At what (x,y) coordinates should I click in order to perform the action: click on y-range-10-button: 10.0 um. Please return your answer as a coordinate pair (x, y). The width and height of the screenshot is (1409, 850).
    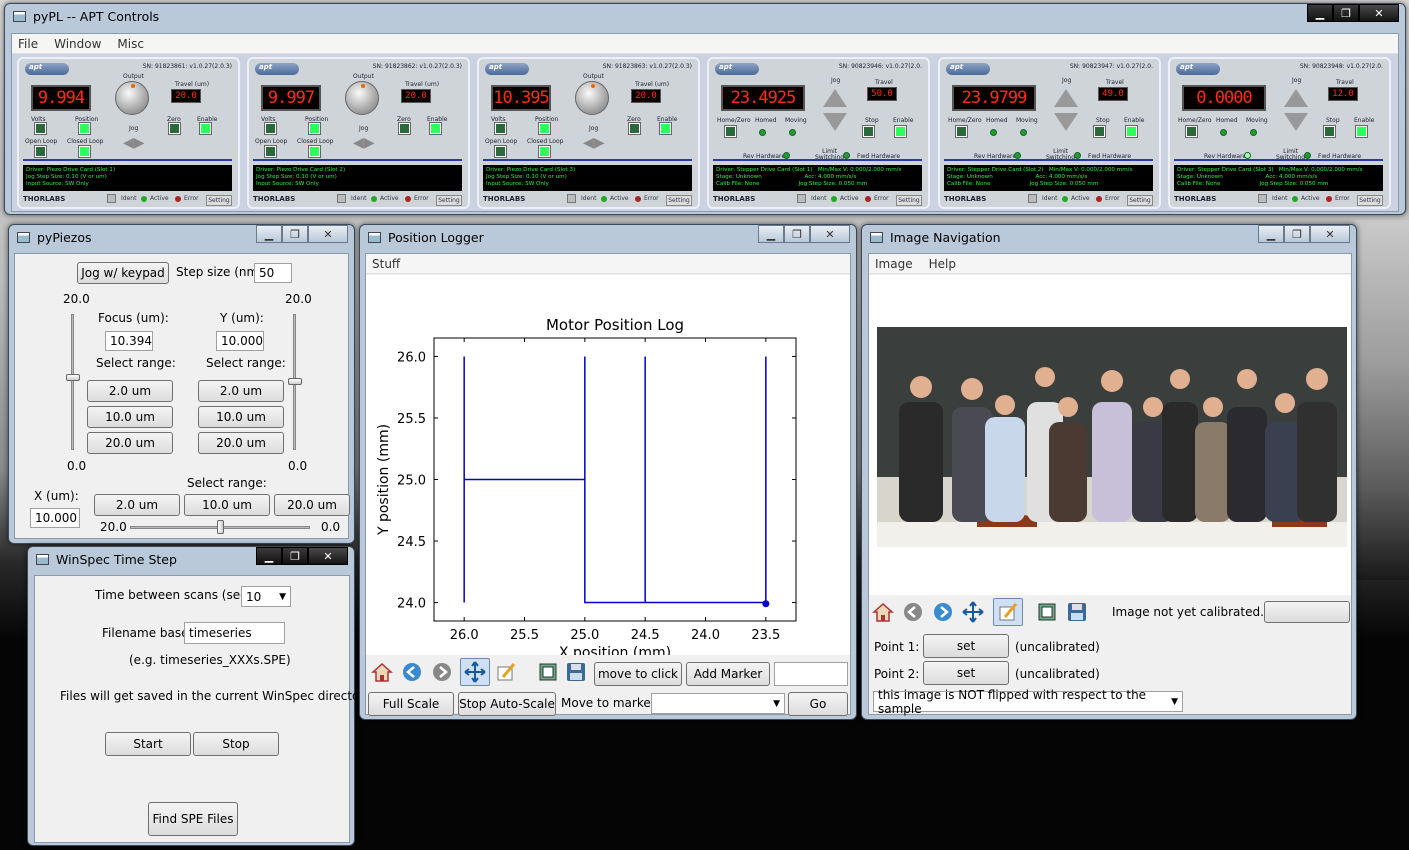
    Looking at the image, I should click on (241, 417).